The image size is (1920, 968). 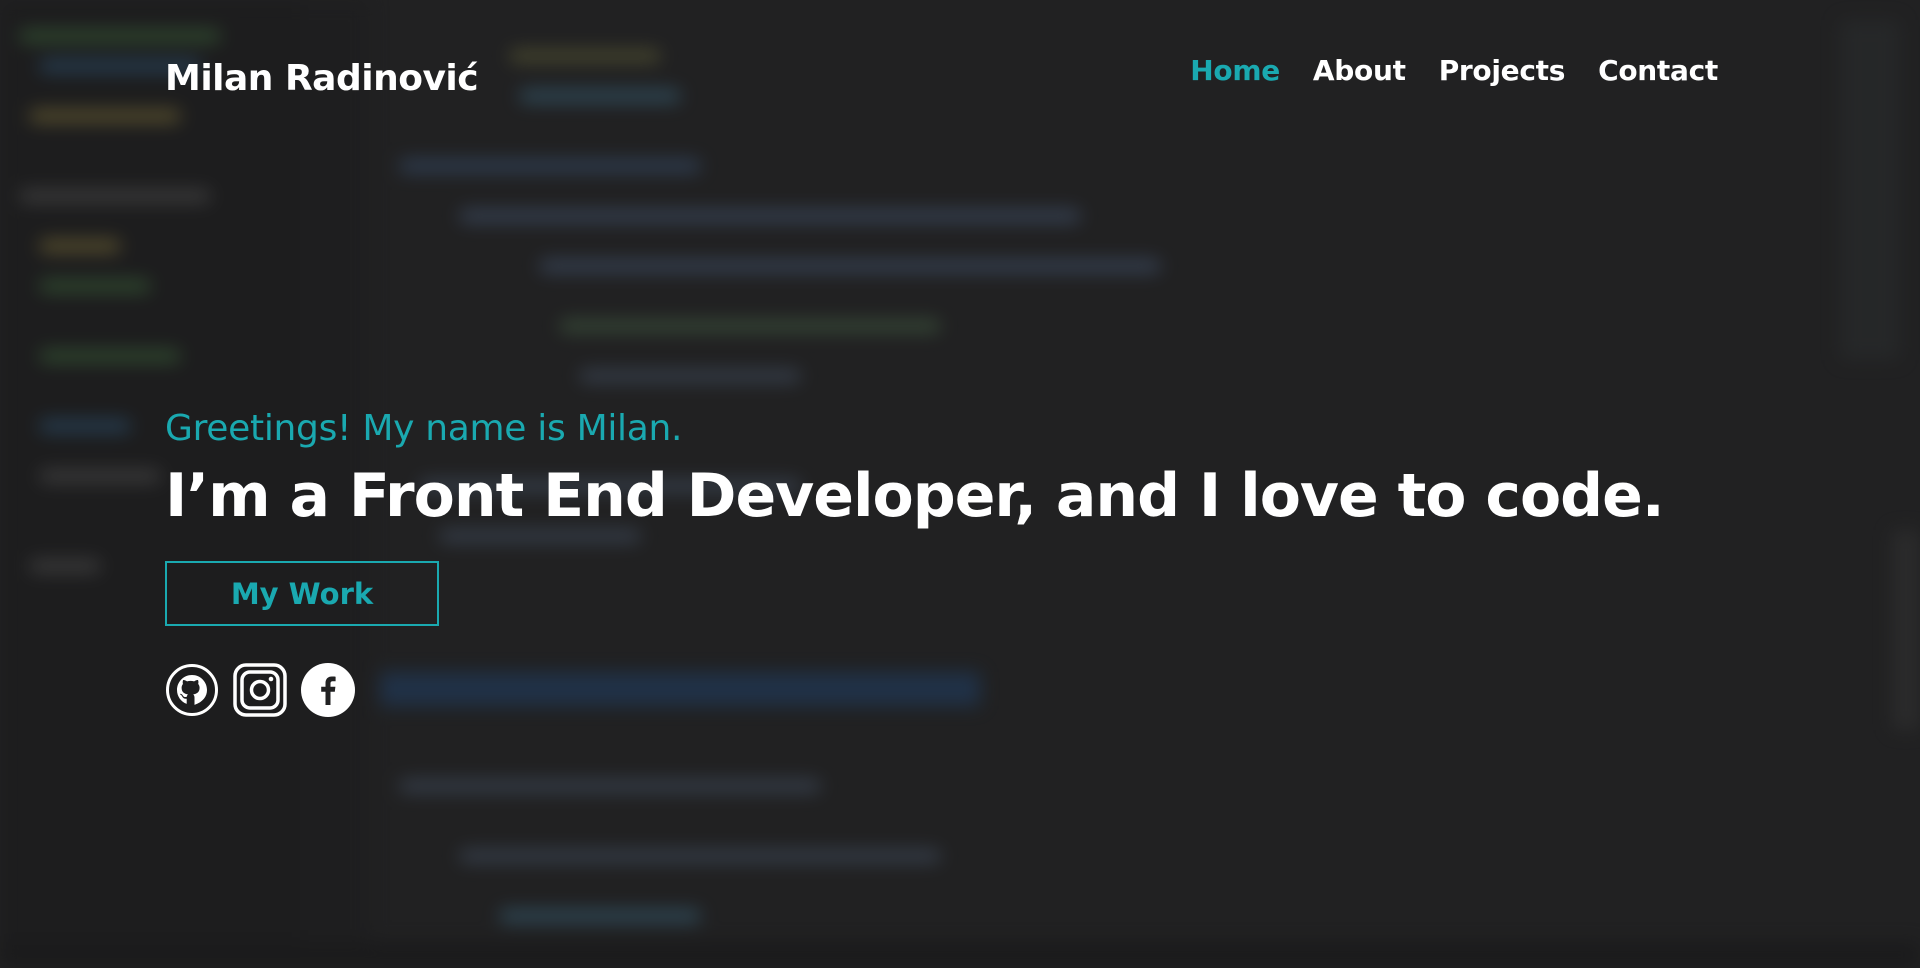 I want to click on facebook-icon, so click(x=328, y=690).